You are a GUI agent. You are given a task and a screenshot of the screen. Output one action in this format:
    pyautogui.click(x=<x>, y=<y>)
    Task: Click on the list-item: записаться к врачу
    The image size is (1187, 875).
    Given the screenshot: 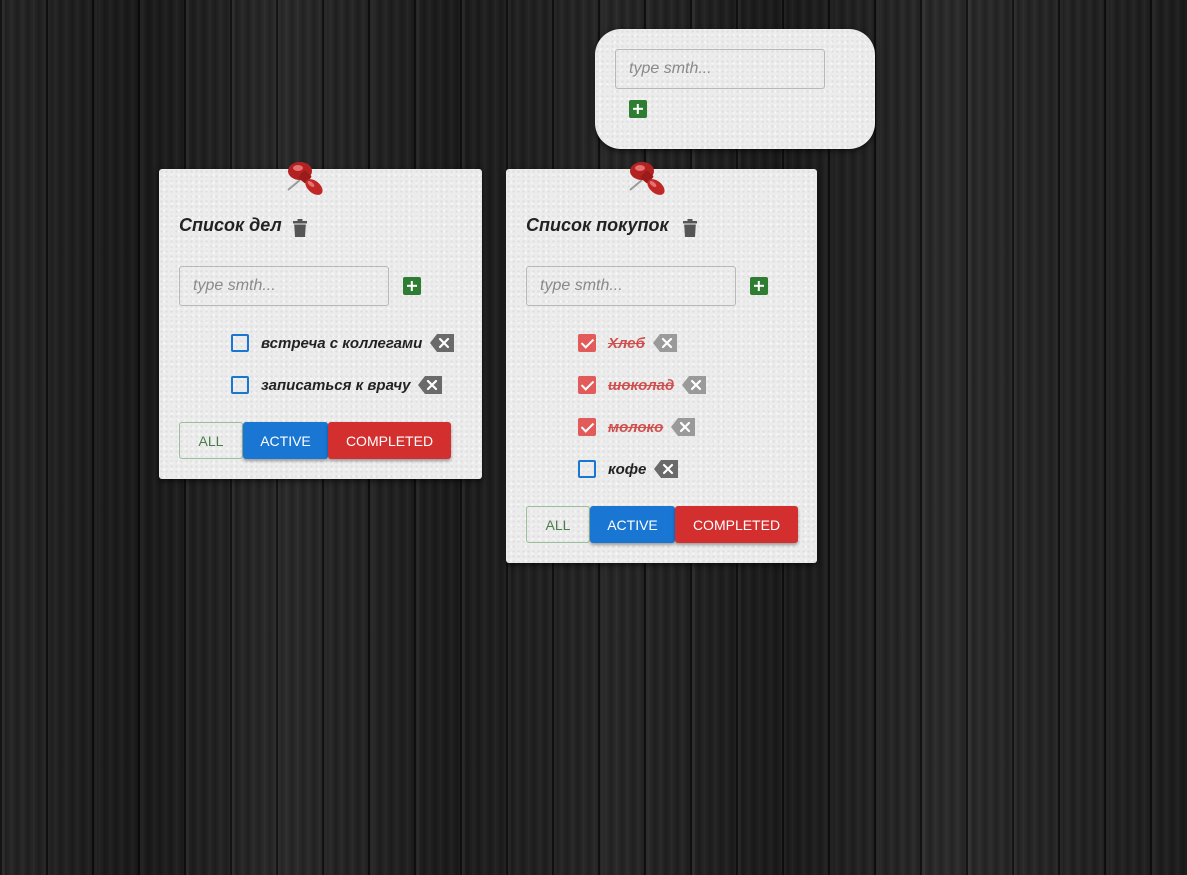 What is the action you would take?
    pyautogui.click(x=337, y=385)
    